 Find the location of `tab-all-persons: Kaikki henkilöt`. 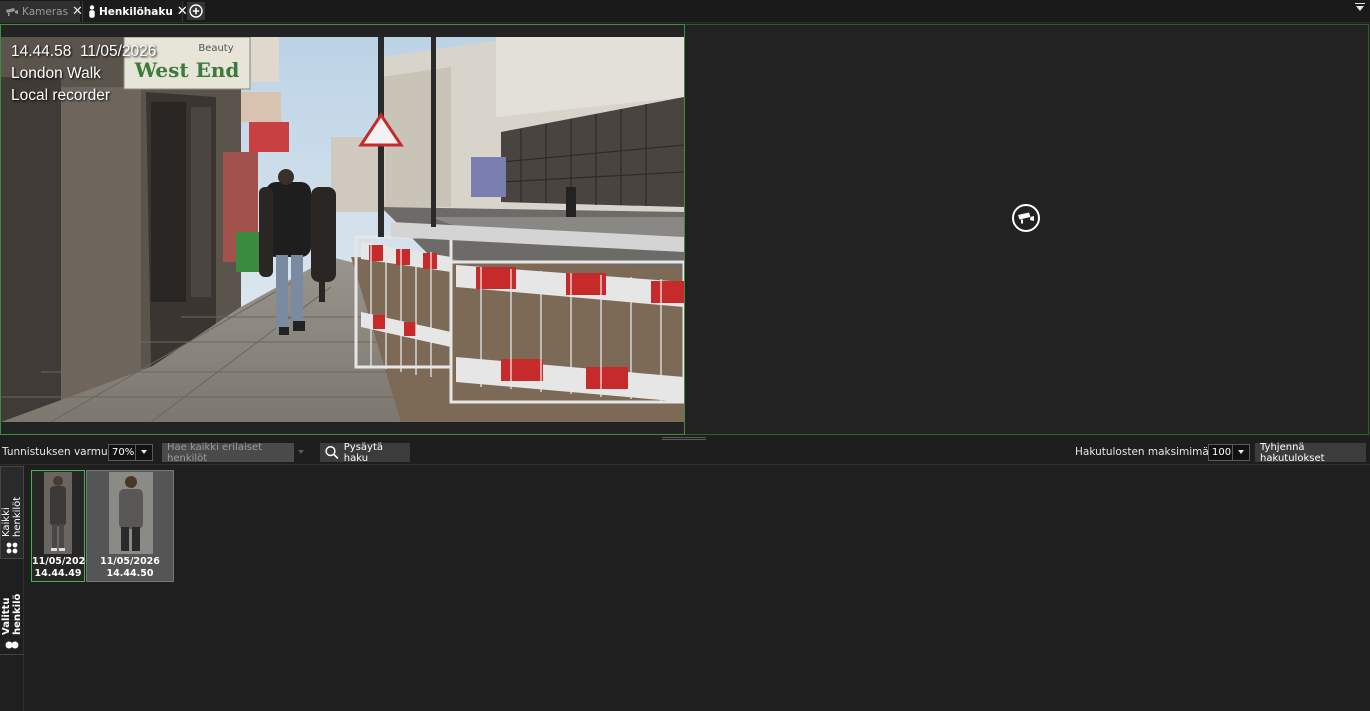

tab-all-persons: Kaikki henkilöt is located at coordinates (12, 512).